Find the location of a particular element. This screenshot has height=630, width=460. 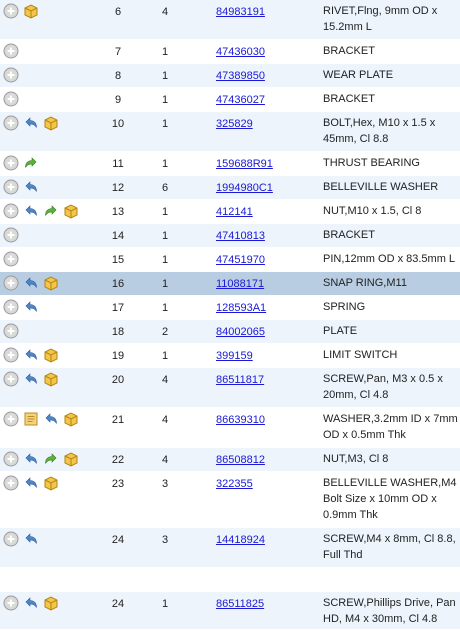

table-row: 16 1 11088171 SNAP RING,M11 is located at coordinates (230, 284).